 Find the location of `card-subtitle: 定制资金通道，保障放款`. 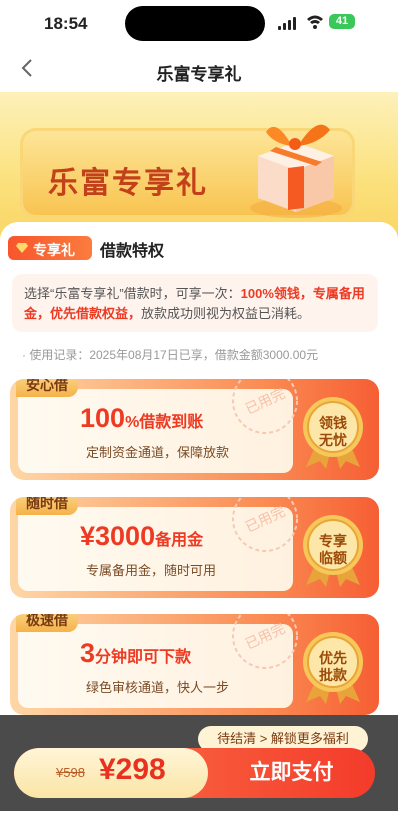

card-subtitle: 定制资金通道，保障放款 is located at coordinates (158, 452).